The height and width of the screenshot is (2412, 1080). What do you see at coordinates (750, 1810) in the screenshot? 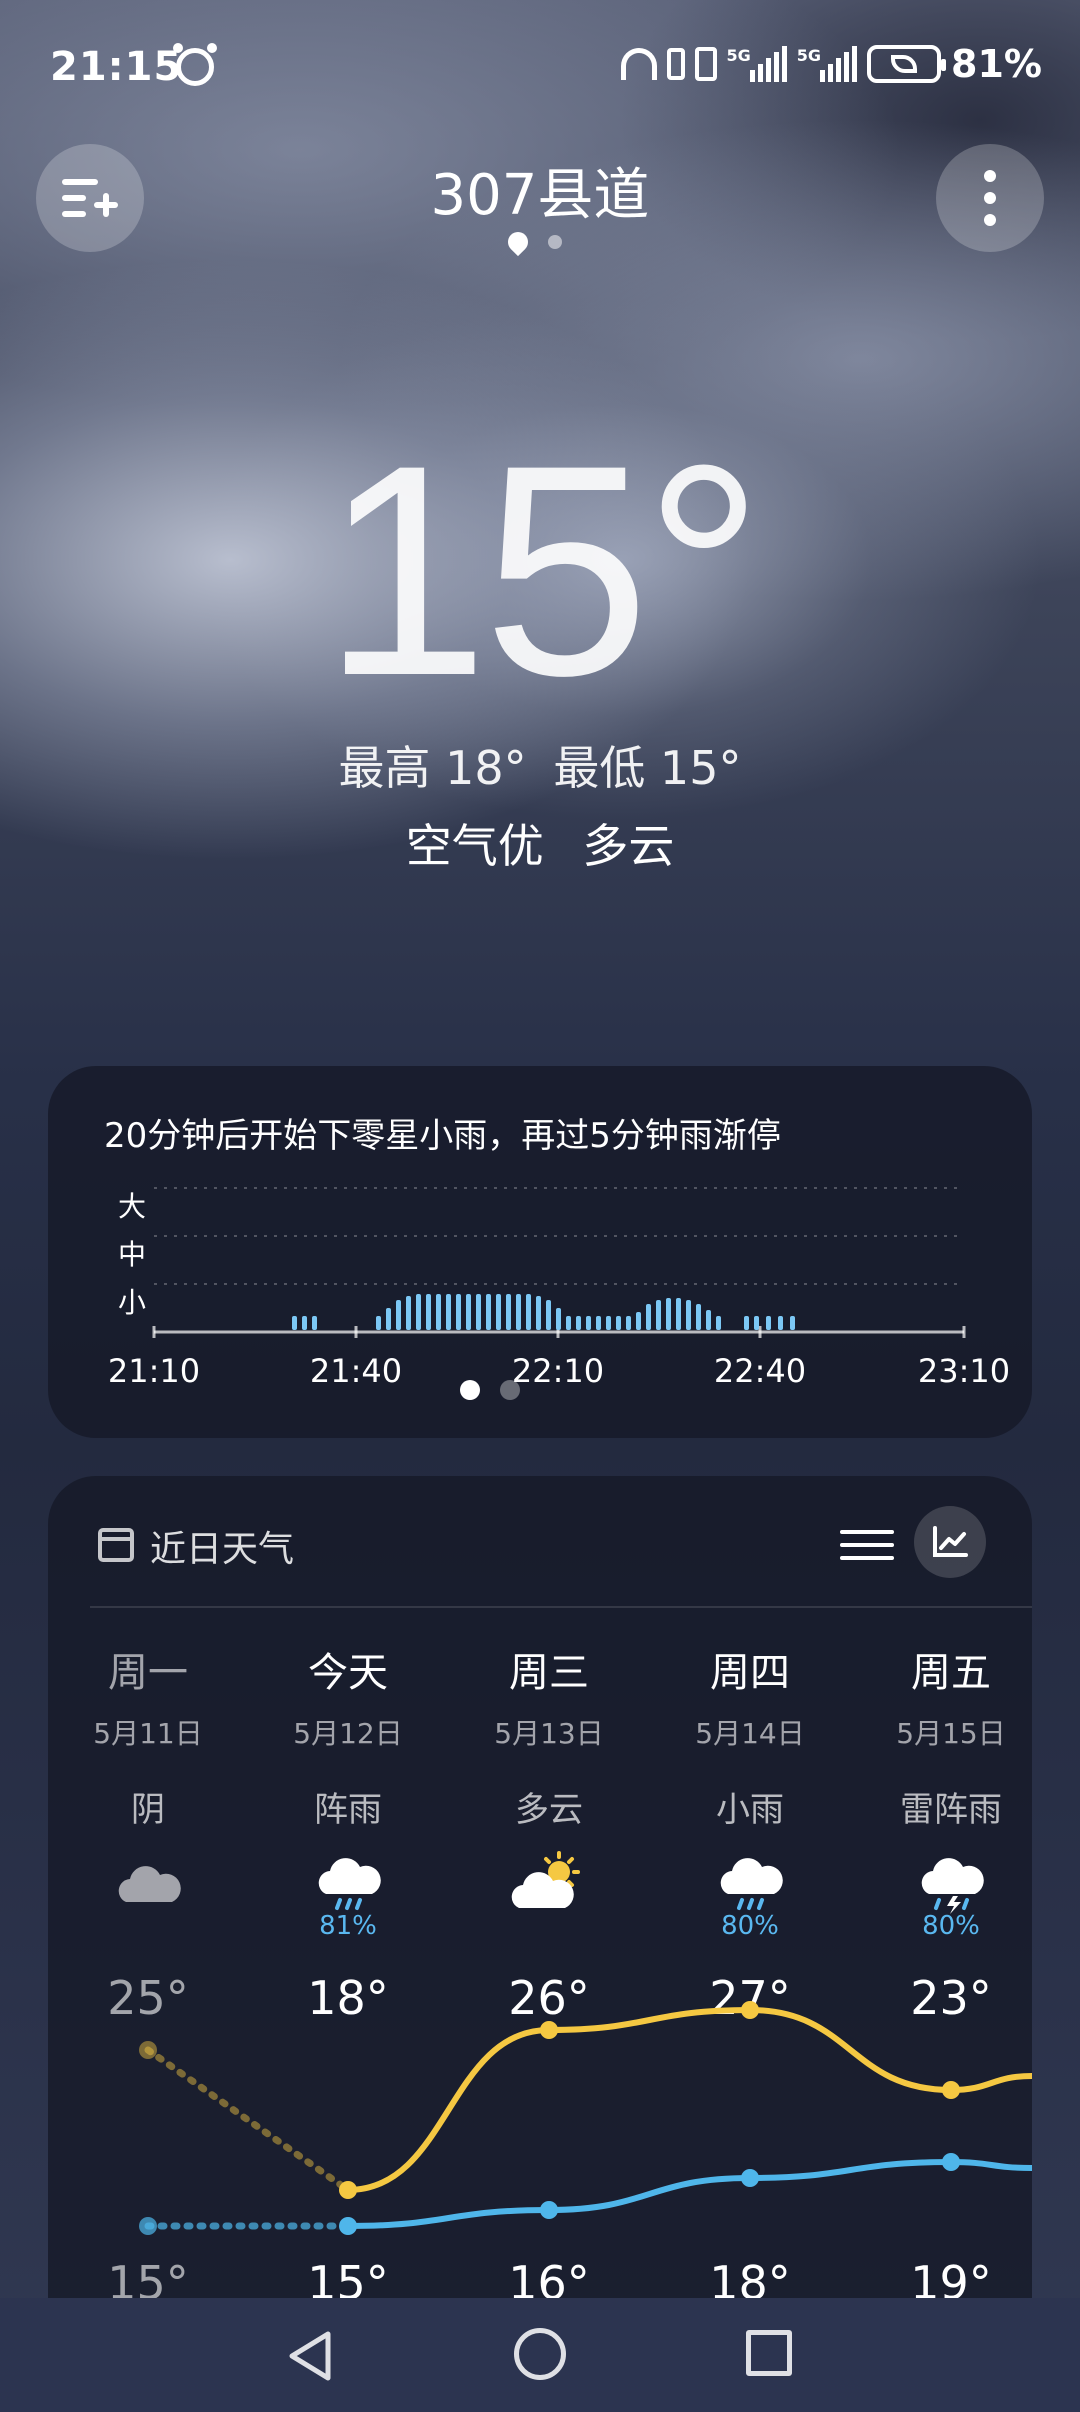
I see `day-condition: 小雨` at bounding box center [750, 1810].